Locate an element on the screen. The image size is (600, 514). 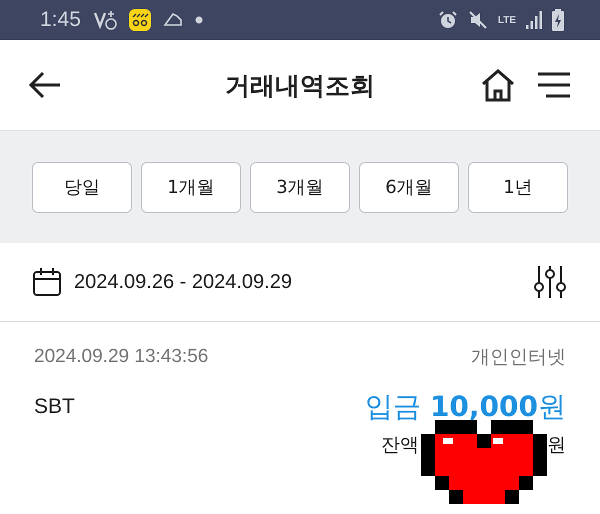
page-title: 거래내역조회 is located at coordinates (300, 86).